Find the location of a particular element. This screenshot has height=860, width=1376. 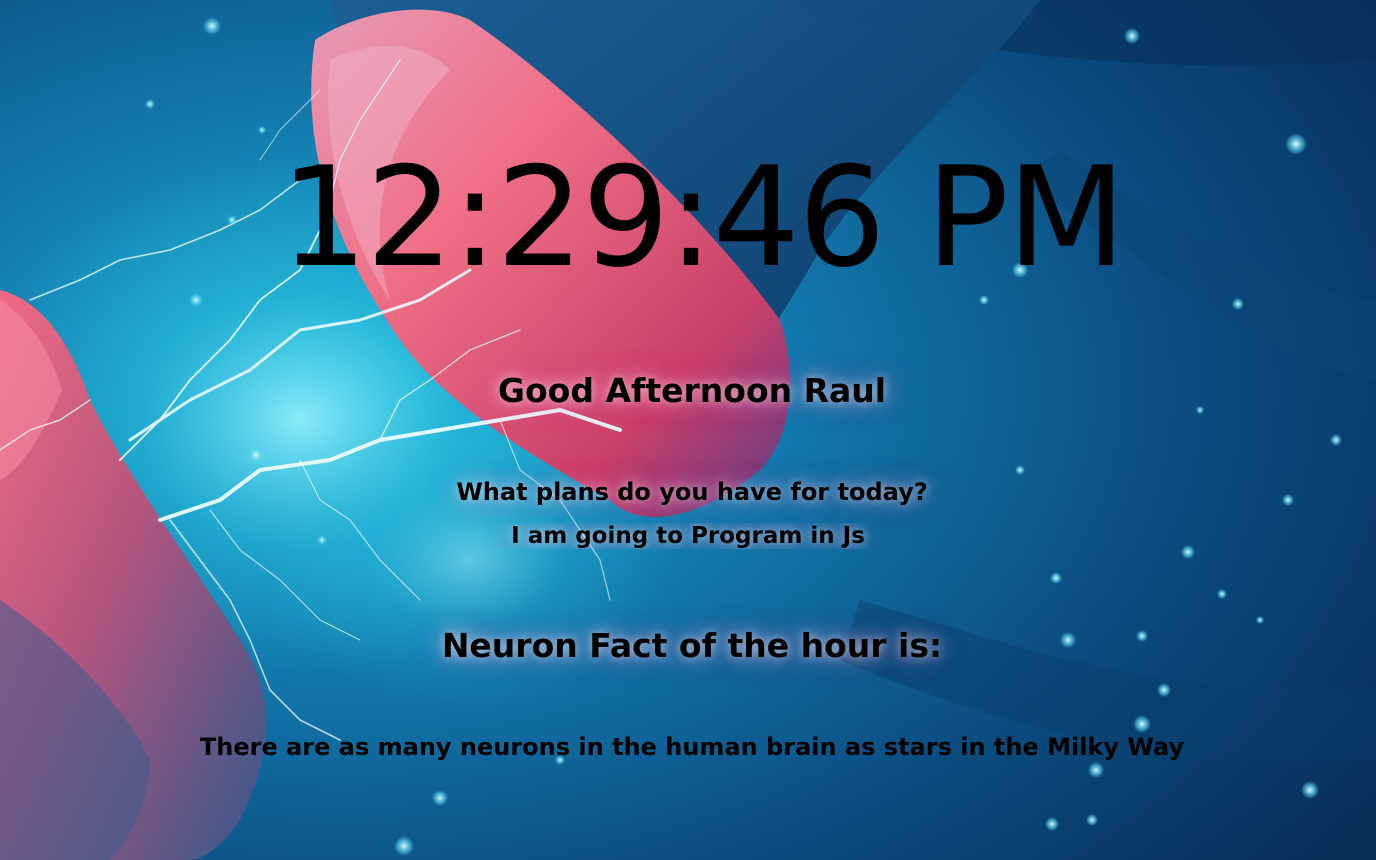

fact-title: Neuron Fact of the hour is: is located at coordinates (692, 645).